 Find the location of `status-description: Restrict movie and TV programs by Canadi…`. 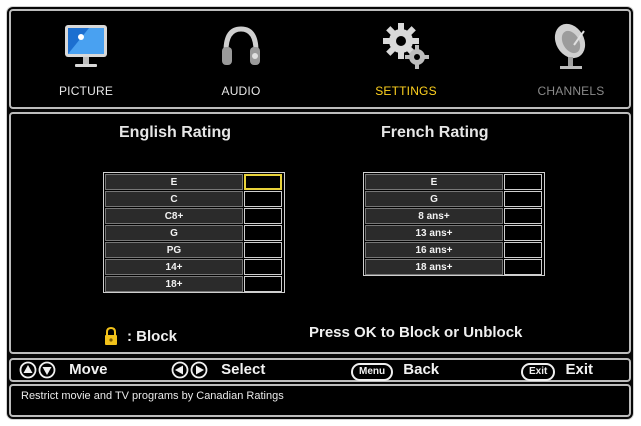

status-description: Restrict movie and TV programs by Canadi… is located at coordinates (152, 396).